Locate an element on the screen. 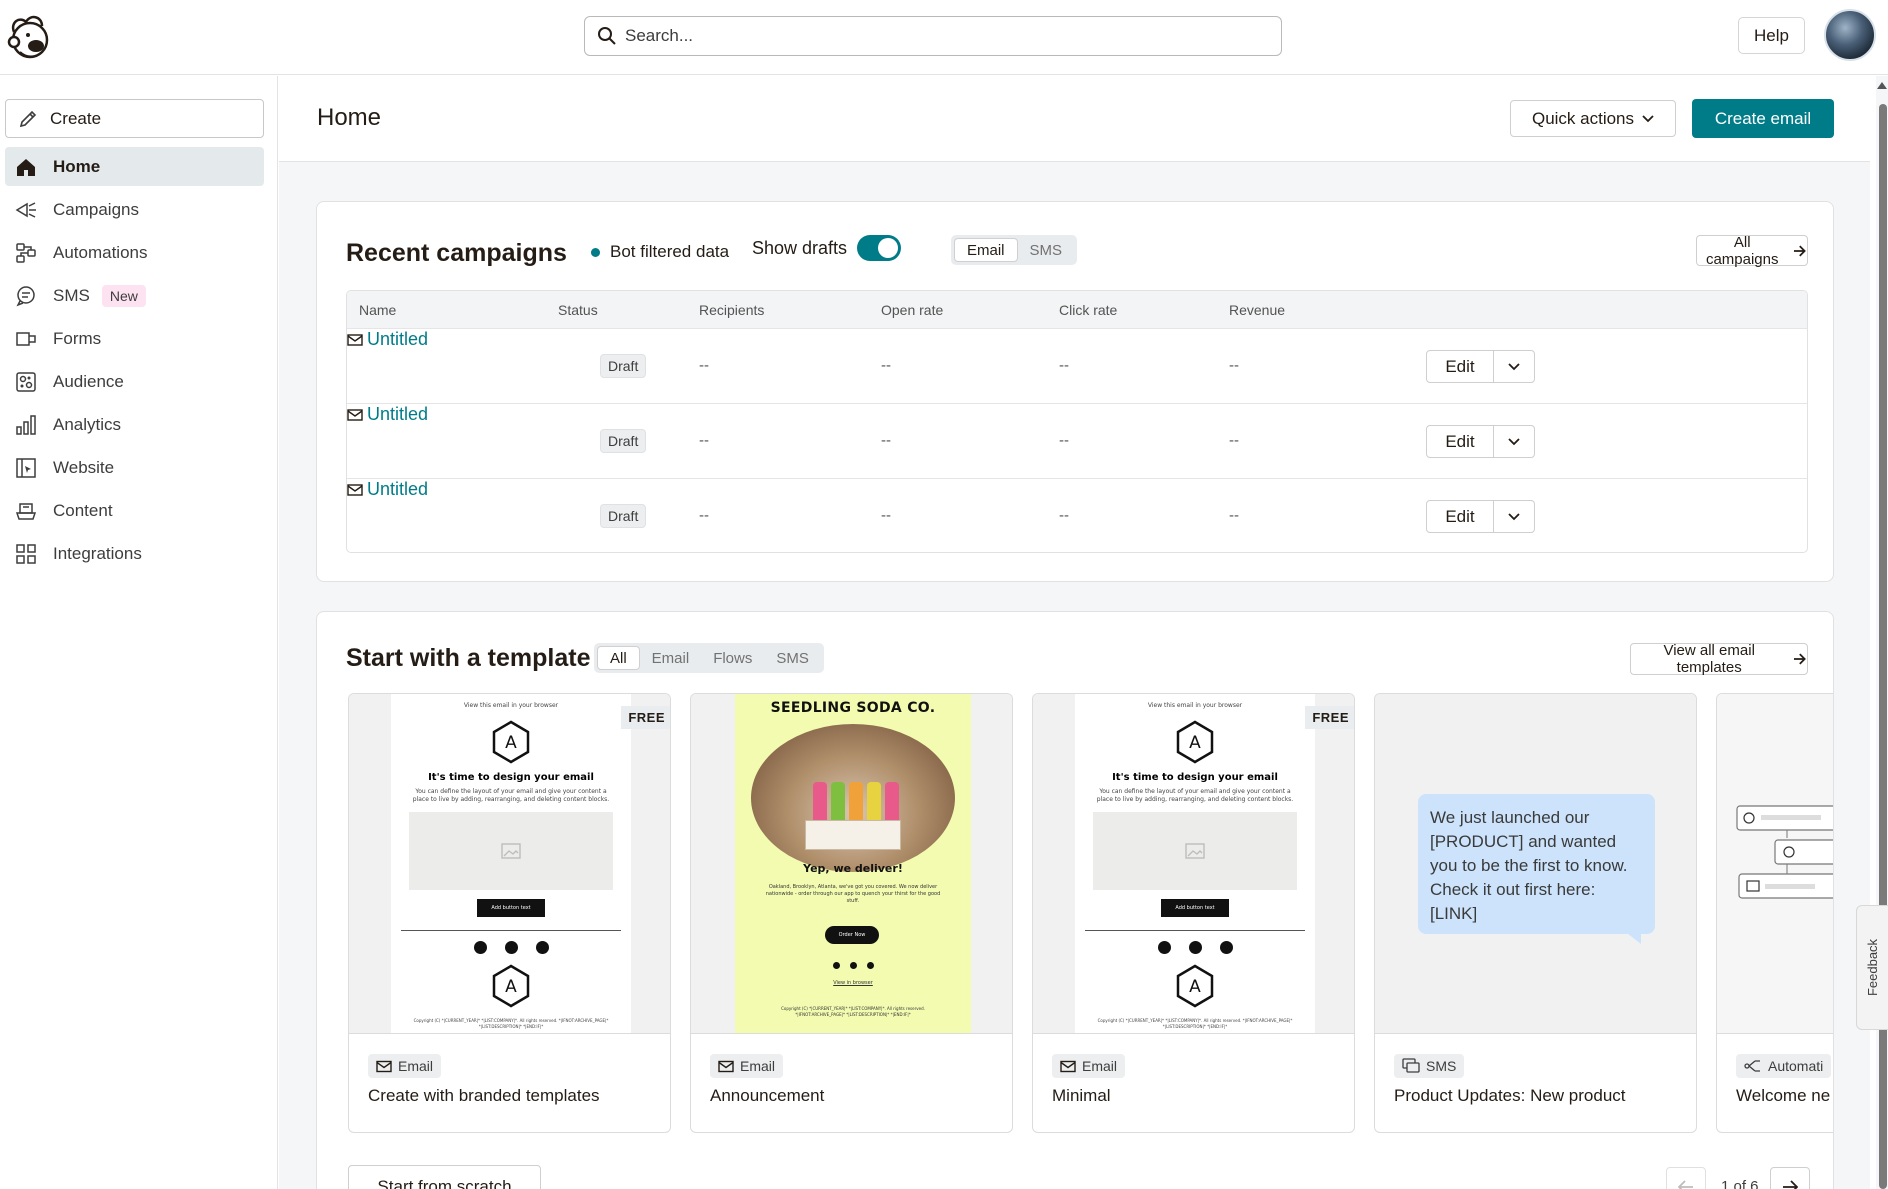  sidebar-item-label: Forms is located at coordinates (77, 338).